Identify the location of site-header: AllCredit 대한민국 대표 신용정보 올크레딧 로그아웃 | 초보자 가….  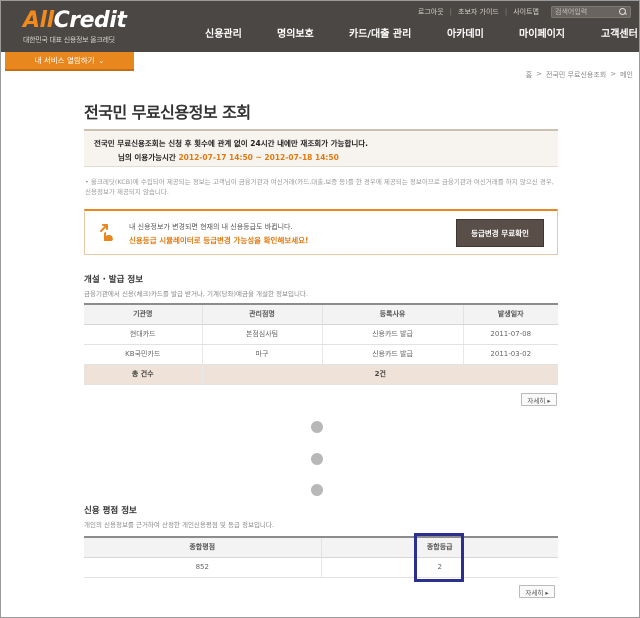
(320, 26).